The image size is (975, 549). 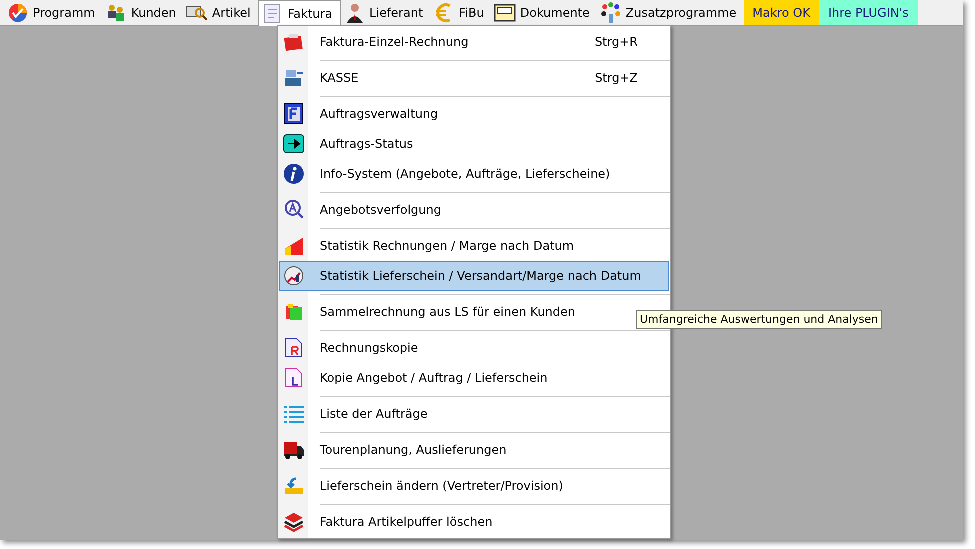 I want to click on tooltip: Umfangreiche Auswertungen und Analysen, so click(x=759, y=319).